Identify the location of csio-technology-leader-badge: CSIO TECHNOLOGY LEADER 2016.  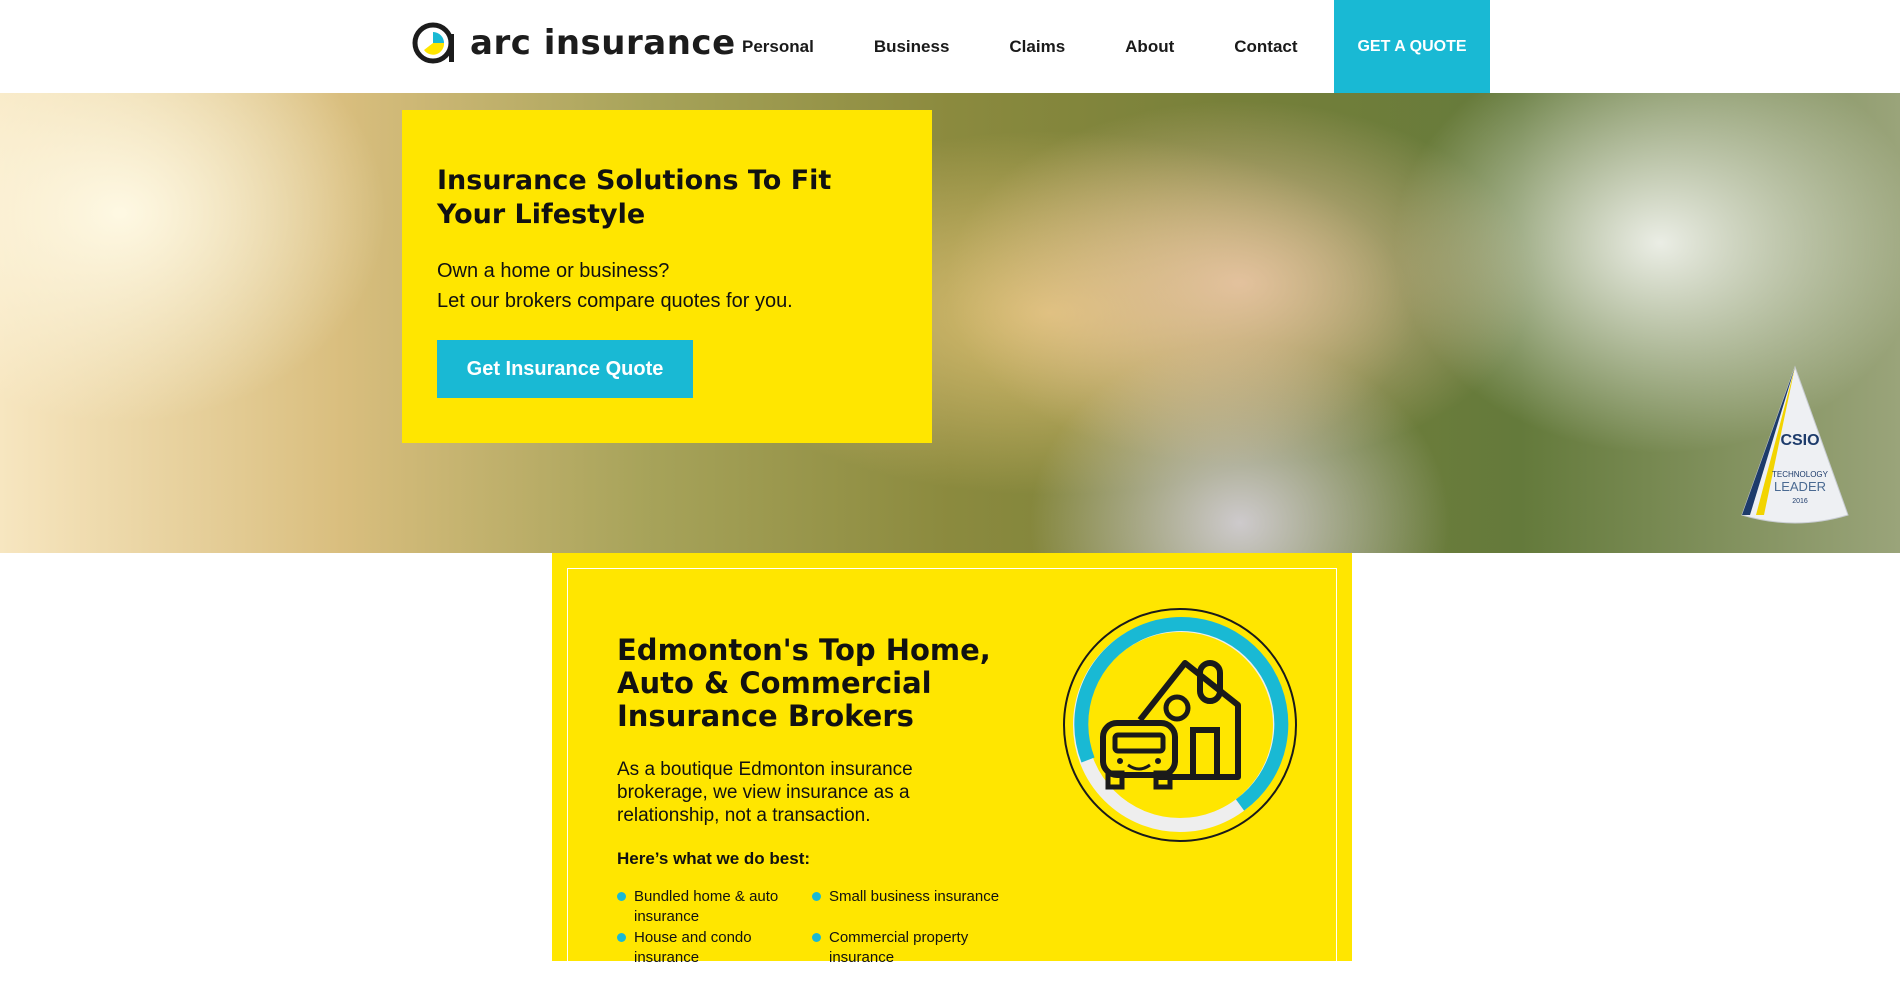
(1795, 444).